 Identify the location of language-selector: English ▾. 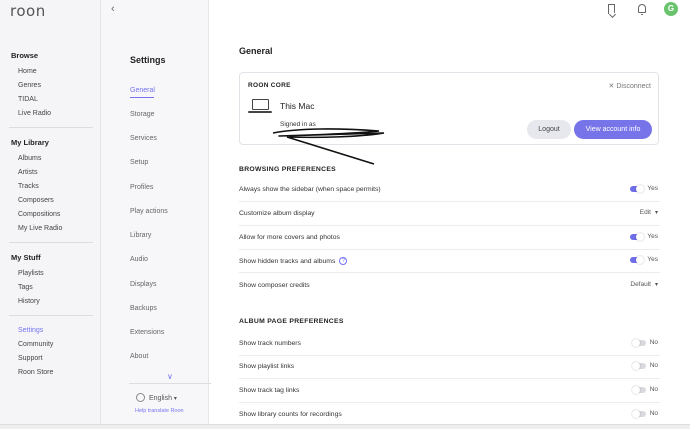
(156, 397).